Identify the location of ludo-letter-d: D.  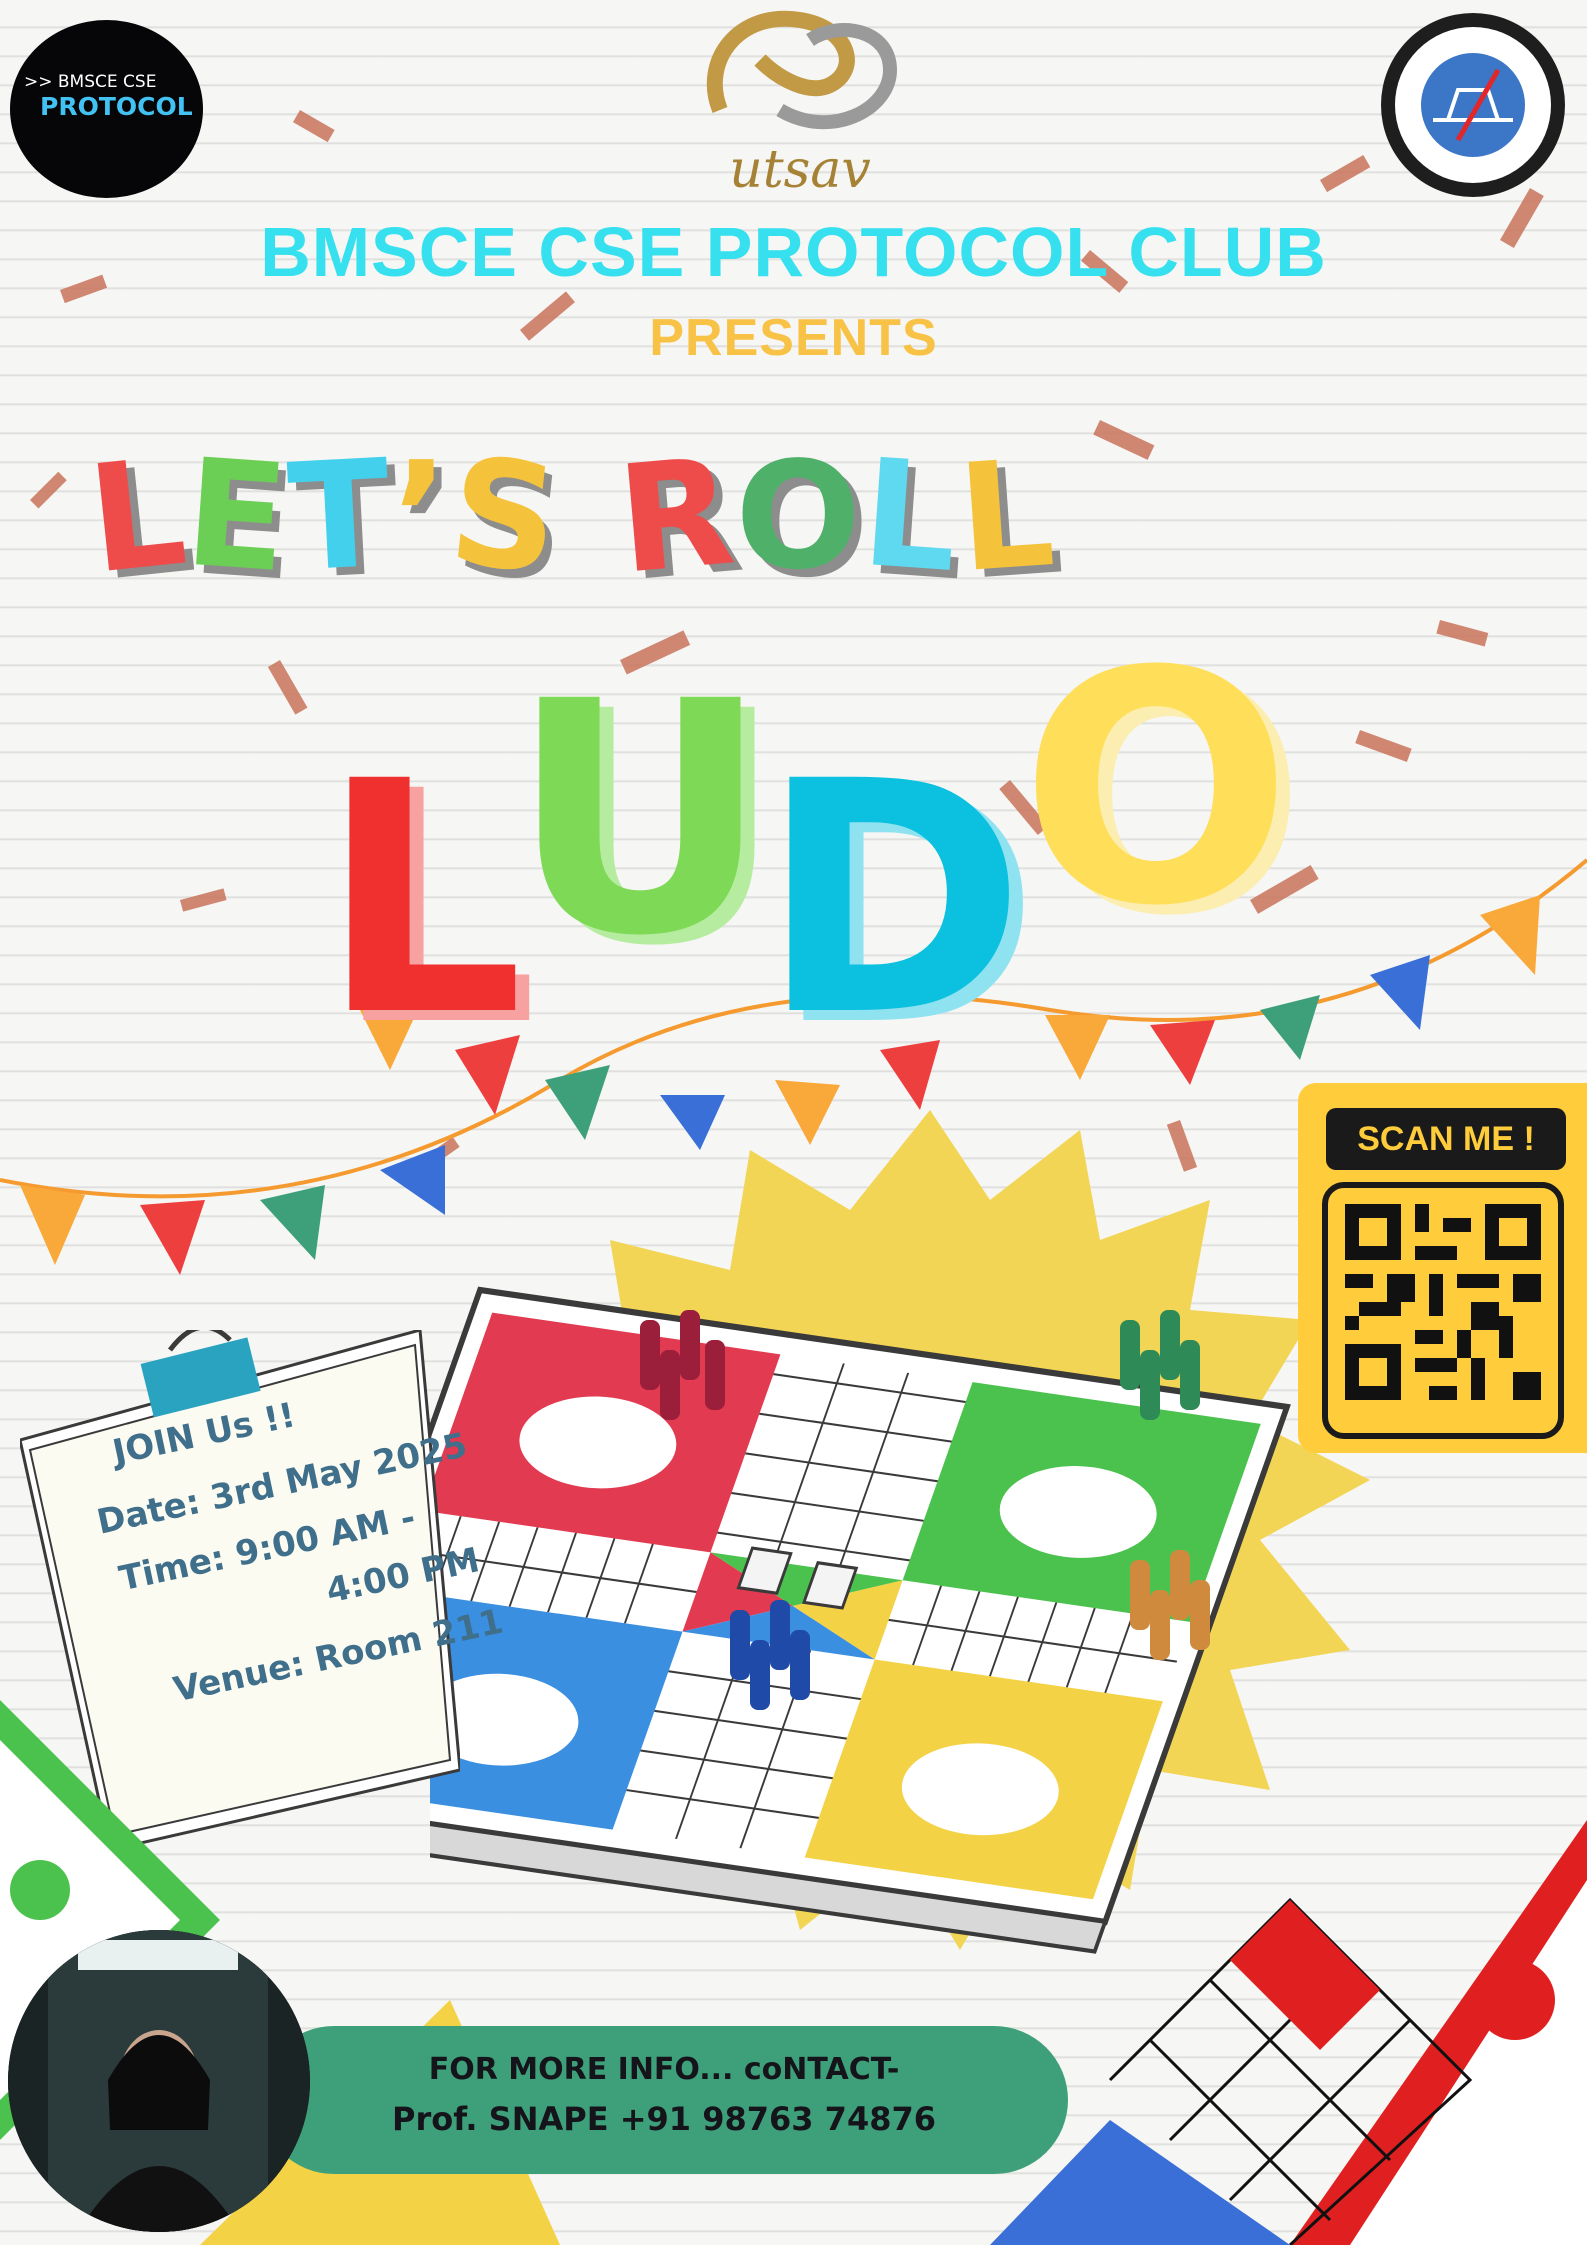
(893, 900).